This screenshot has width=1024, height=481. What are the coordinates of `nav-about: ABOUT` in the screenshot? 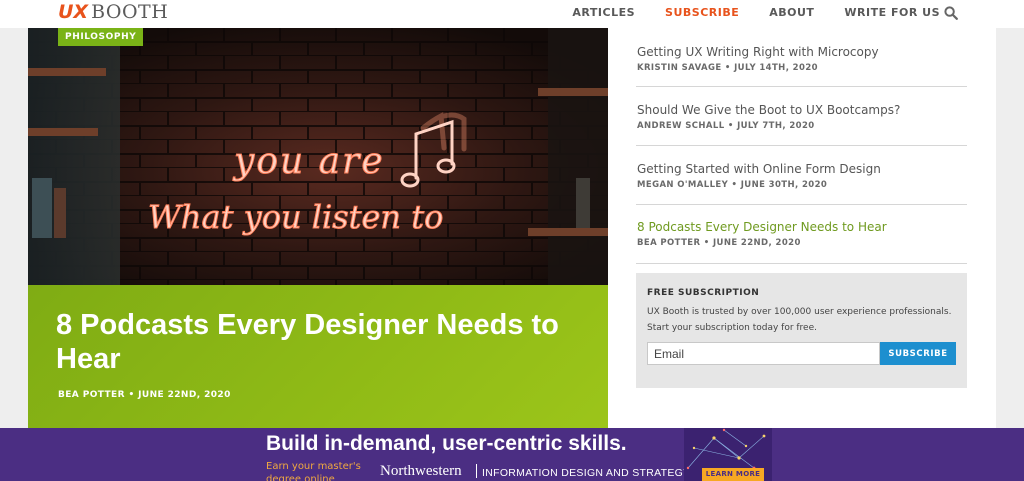 It's located at (791, 12).